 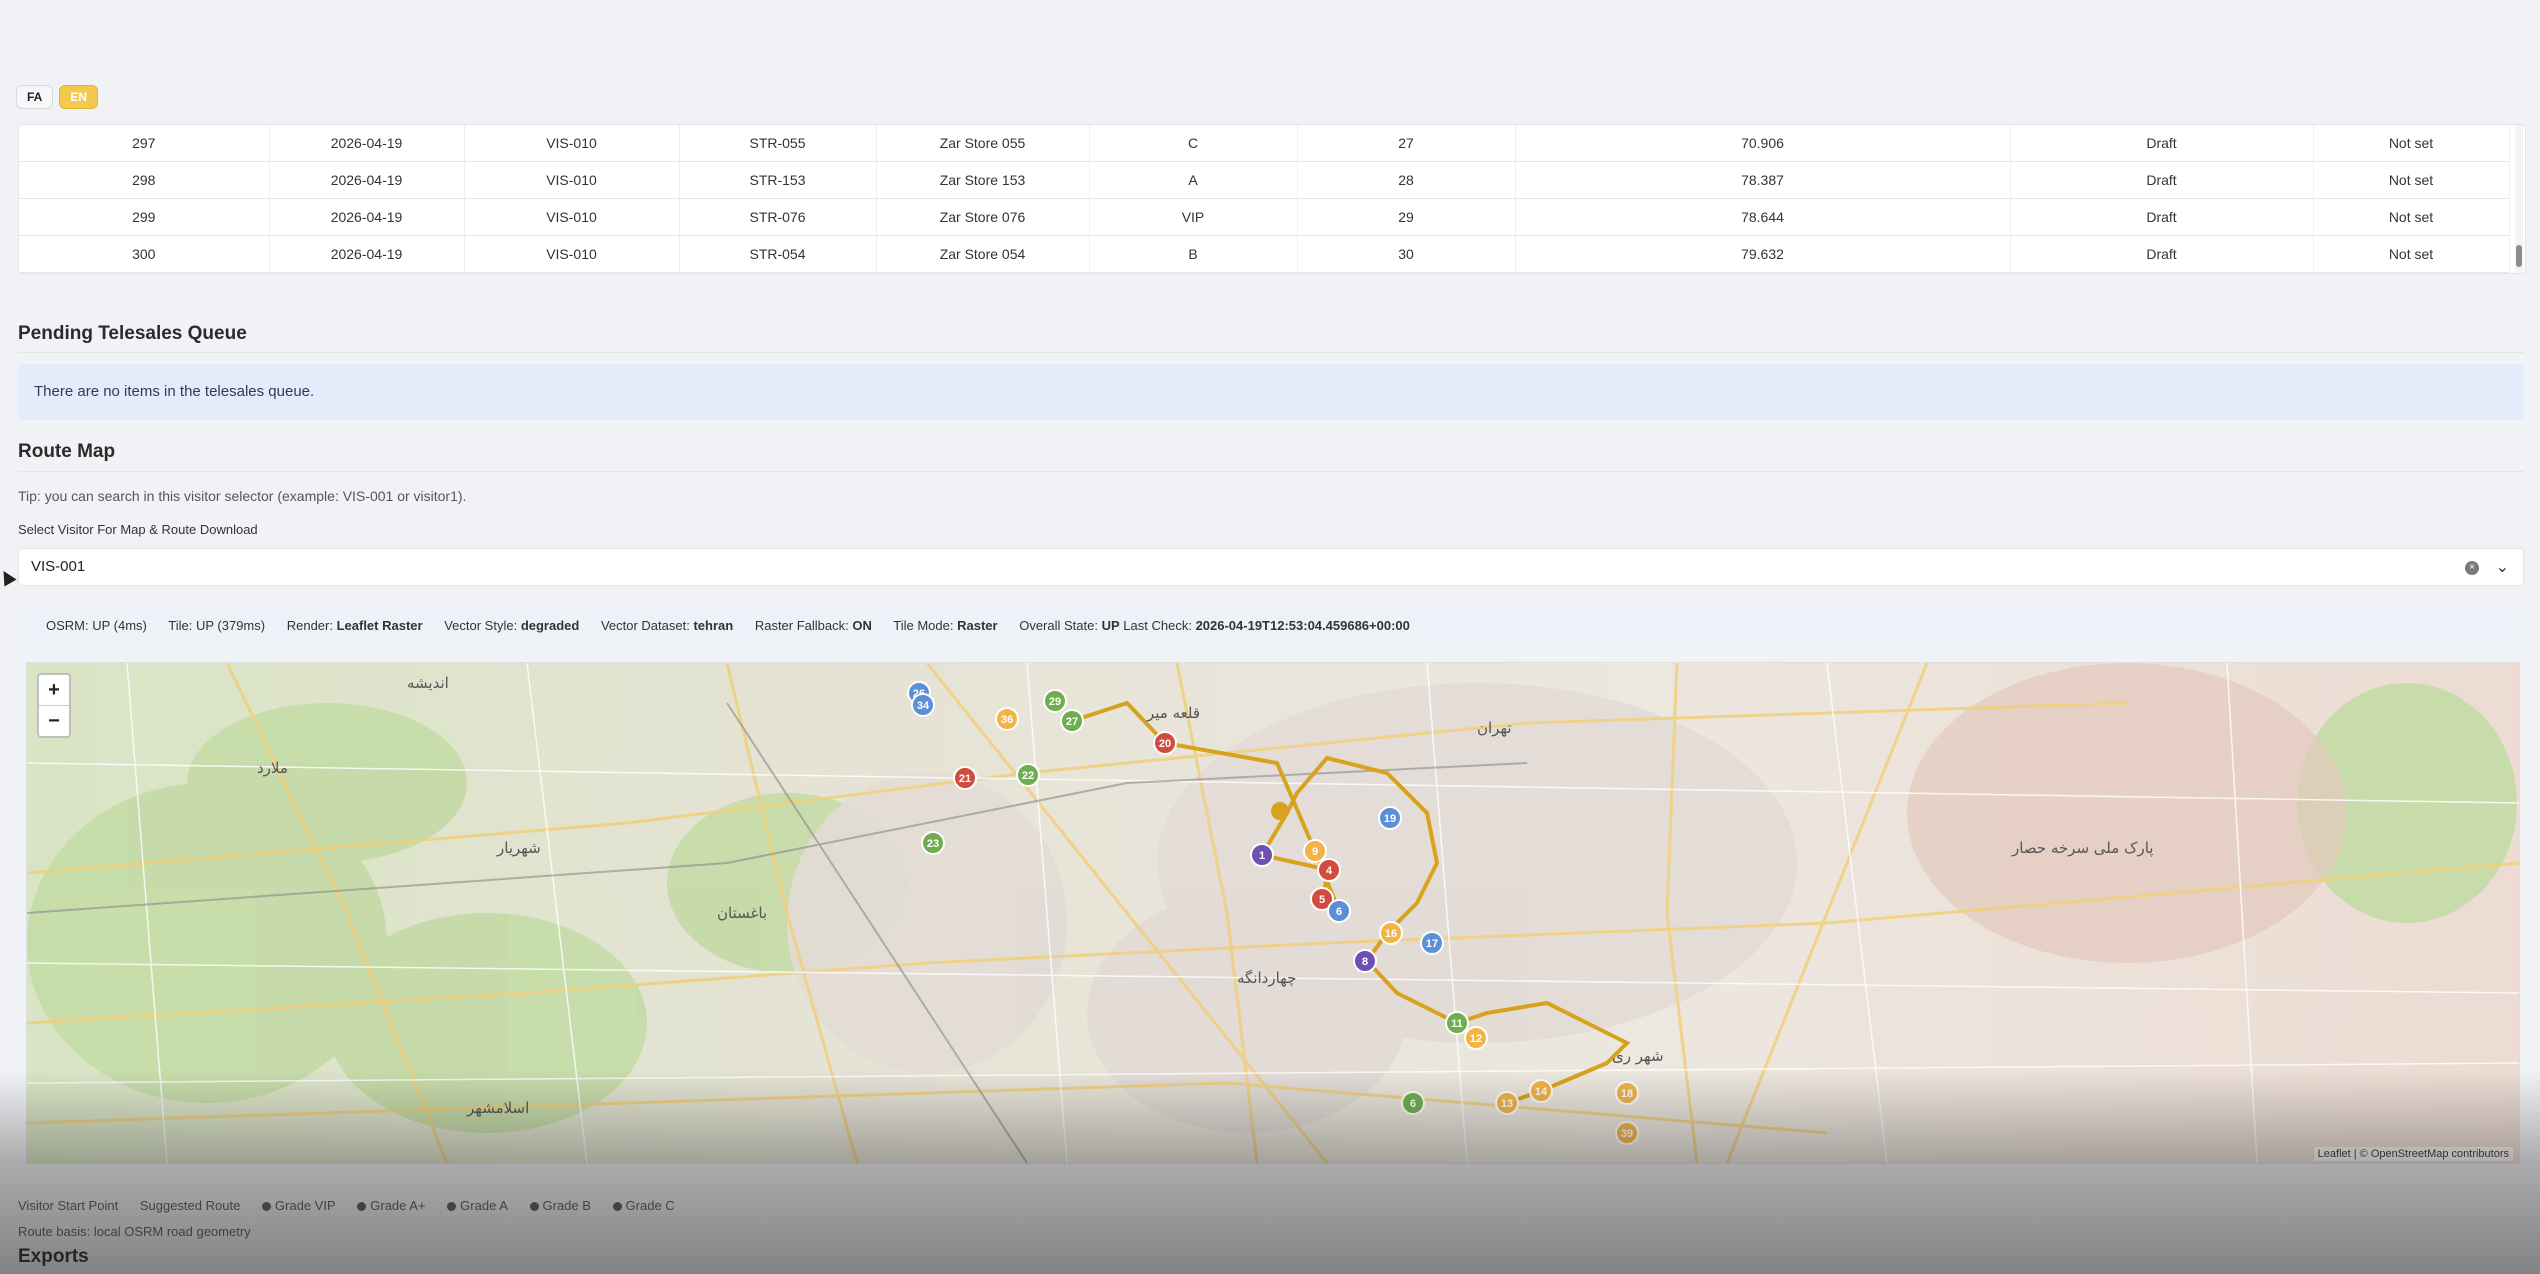 I want to click on route-marker: 34, so click(x=923, y=705).